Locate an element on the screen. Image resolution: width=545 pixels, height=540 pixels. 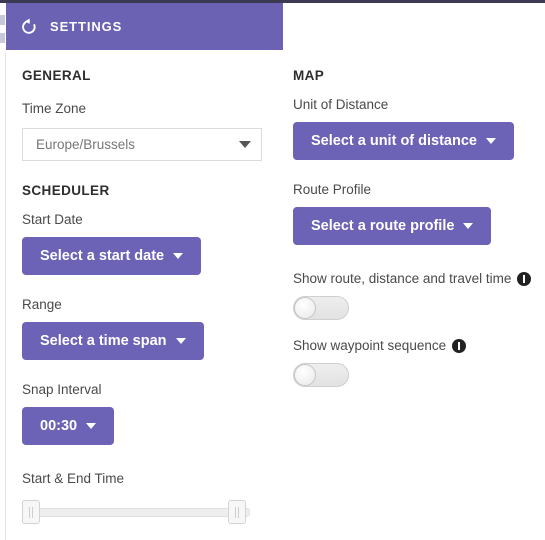
show-waypoint-sequence-toggle is located at coordinates (321, 375).